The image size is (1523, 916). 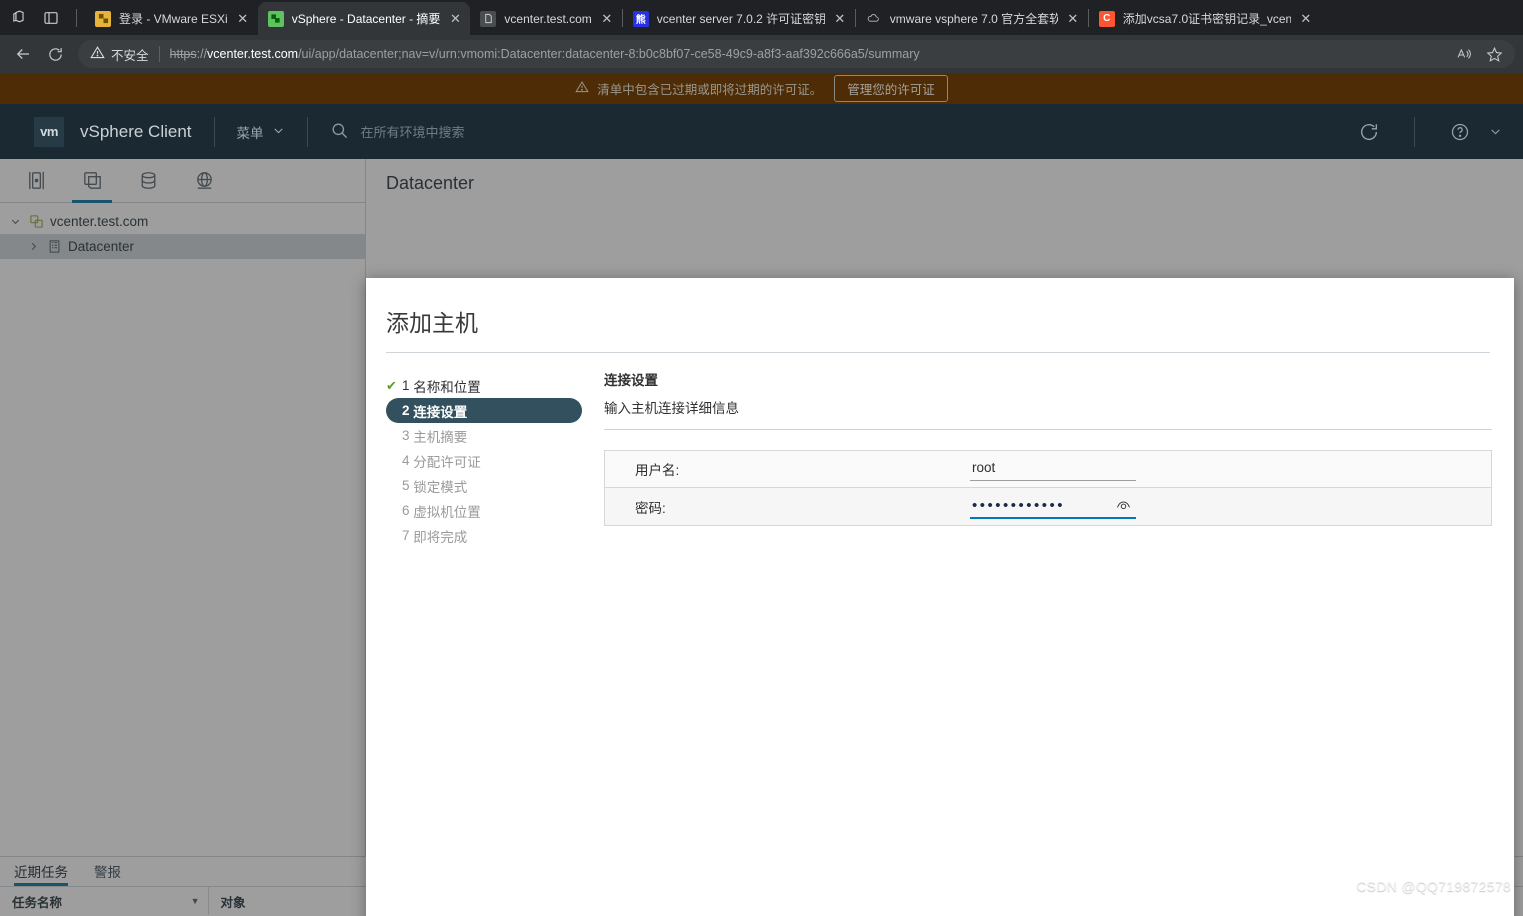 I want to click on browser-tab-vsphere-datacenter: vSphere - Datacenter - 摘要 ✕, so click(x=364, y=18).